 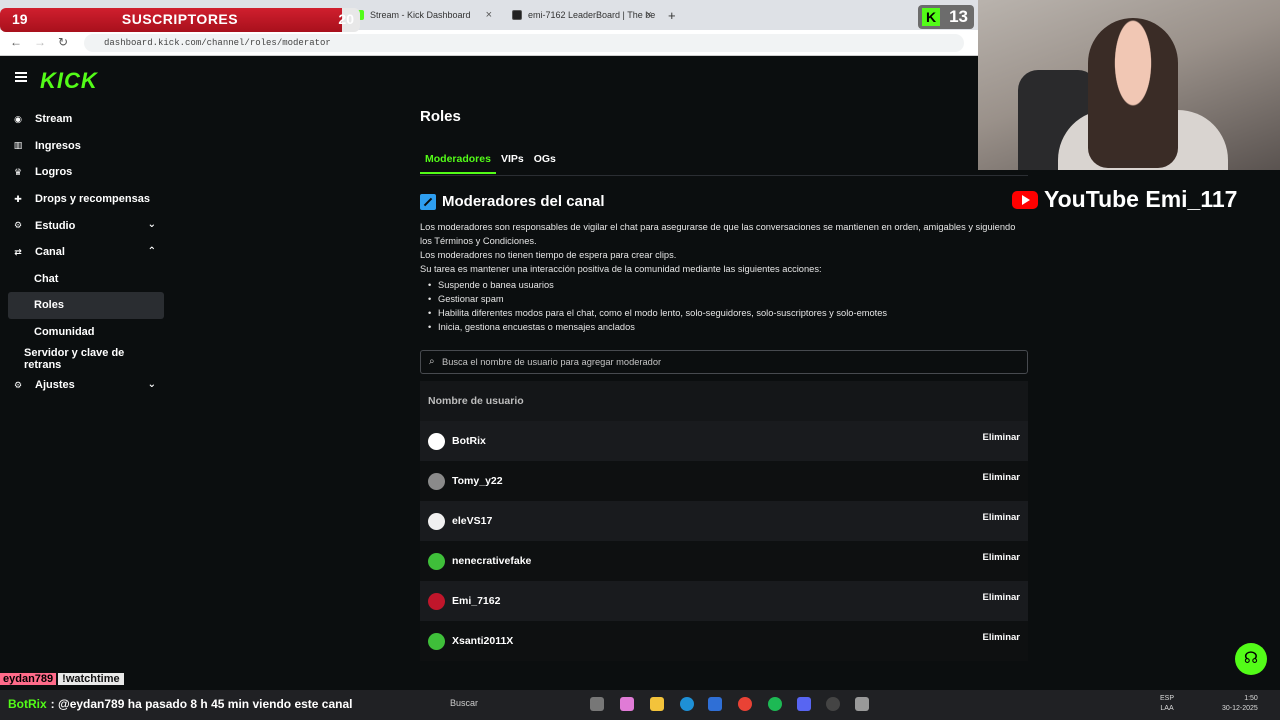 I want to click on youtube-icon, so click(x=1025, y=199).